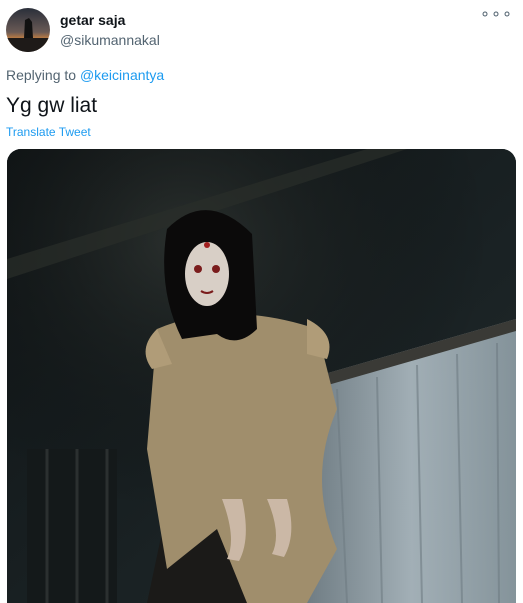 The image size is (523, 603). Describe the element at coordinates (496, 15) in the screenshot. I see `ellipsis-icon: ∘∘∘` at that location.